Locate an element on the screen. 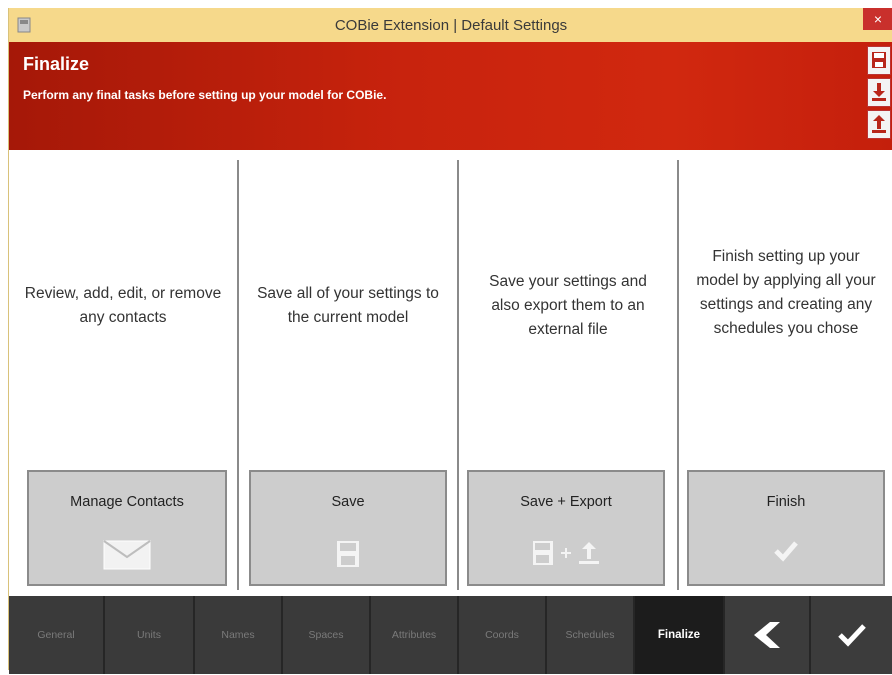 The height and width of the screenshot is (675, 892). finish-button: Finish is located at coordinates (786, 528).